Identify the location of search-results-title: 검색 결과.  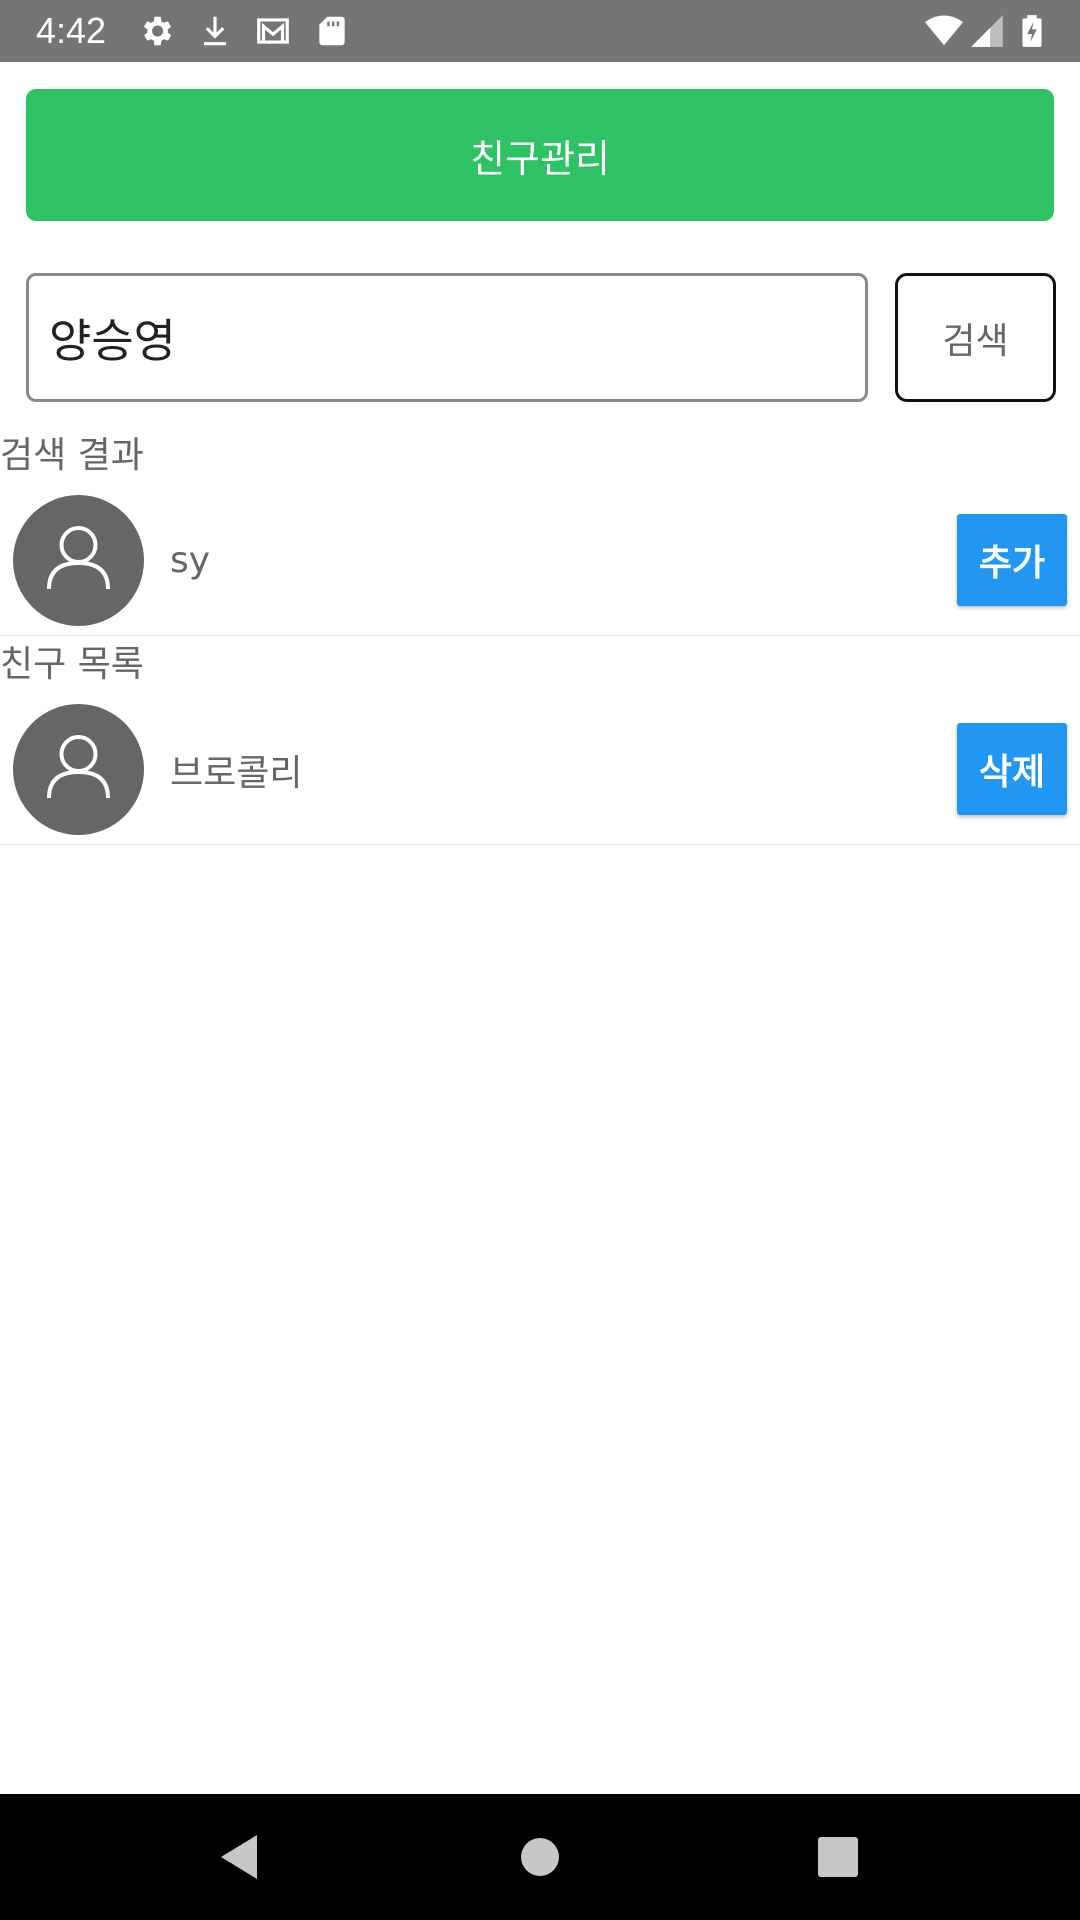
(72, 455).